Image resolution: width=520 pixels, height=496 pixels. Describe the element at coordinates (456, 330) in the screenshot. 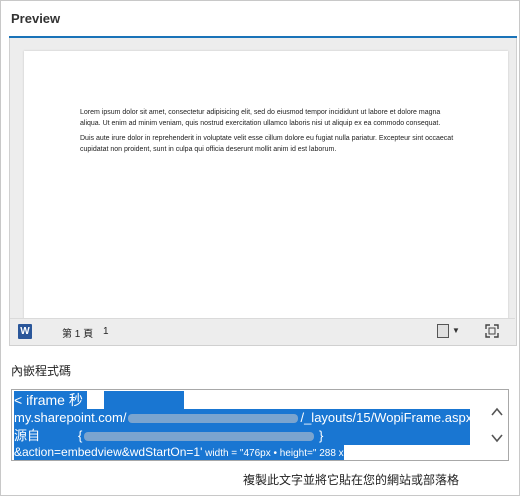

I see `chevron-down-icon: ▼` at that location.